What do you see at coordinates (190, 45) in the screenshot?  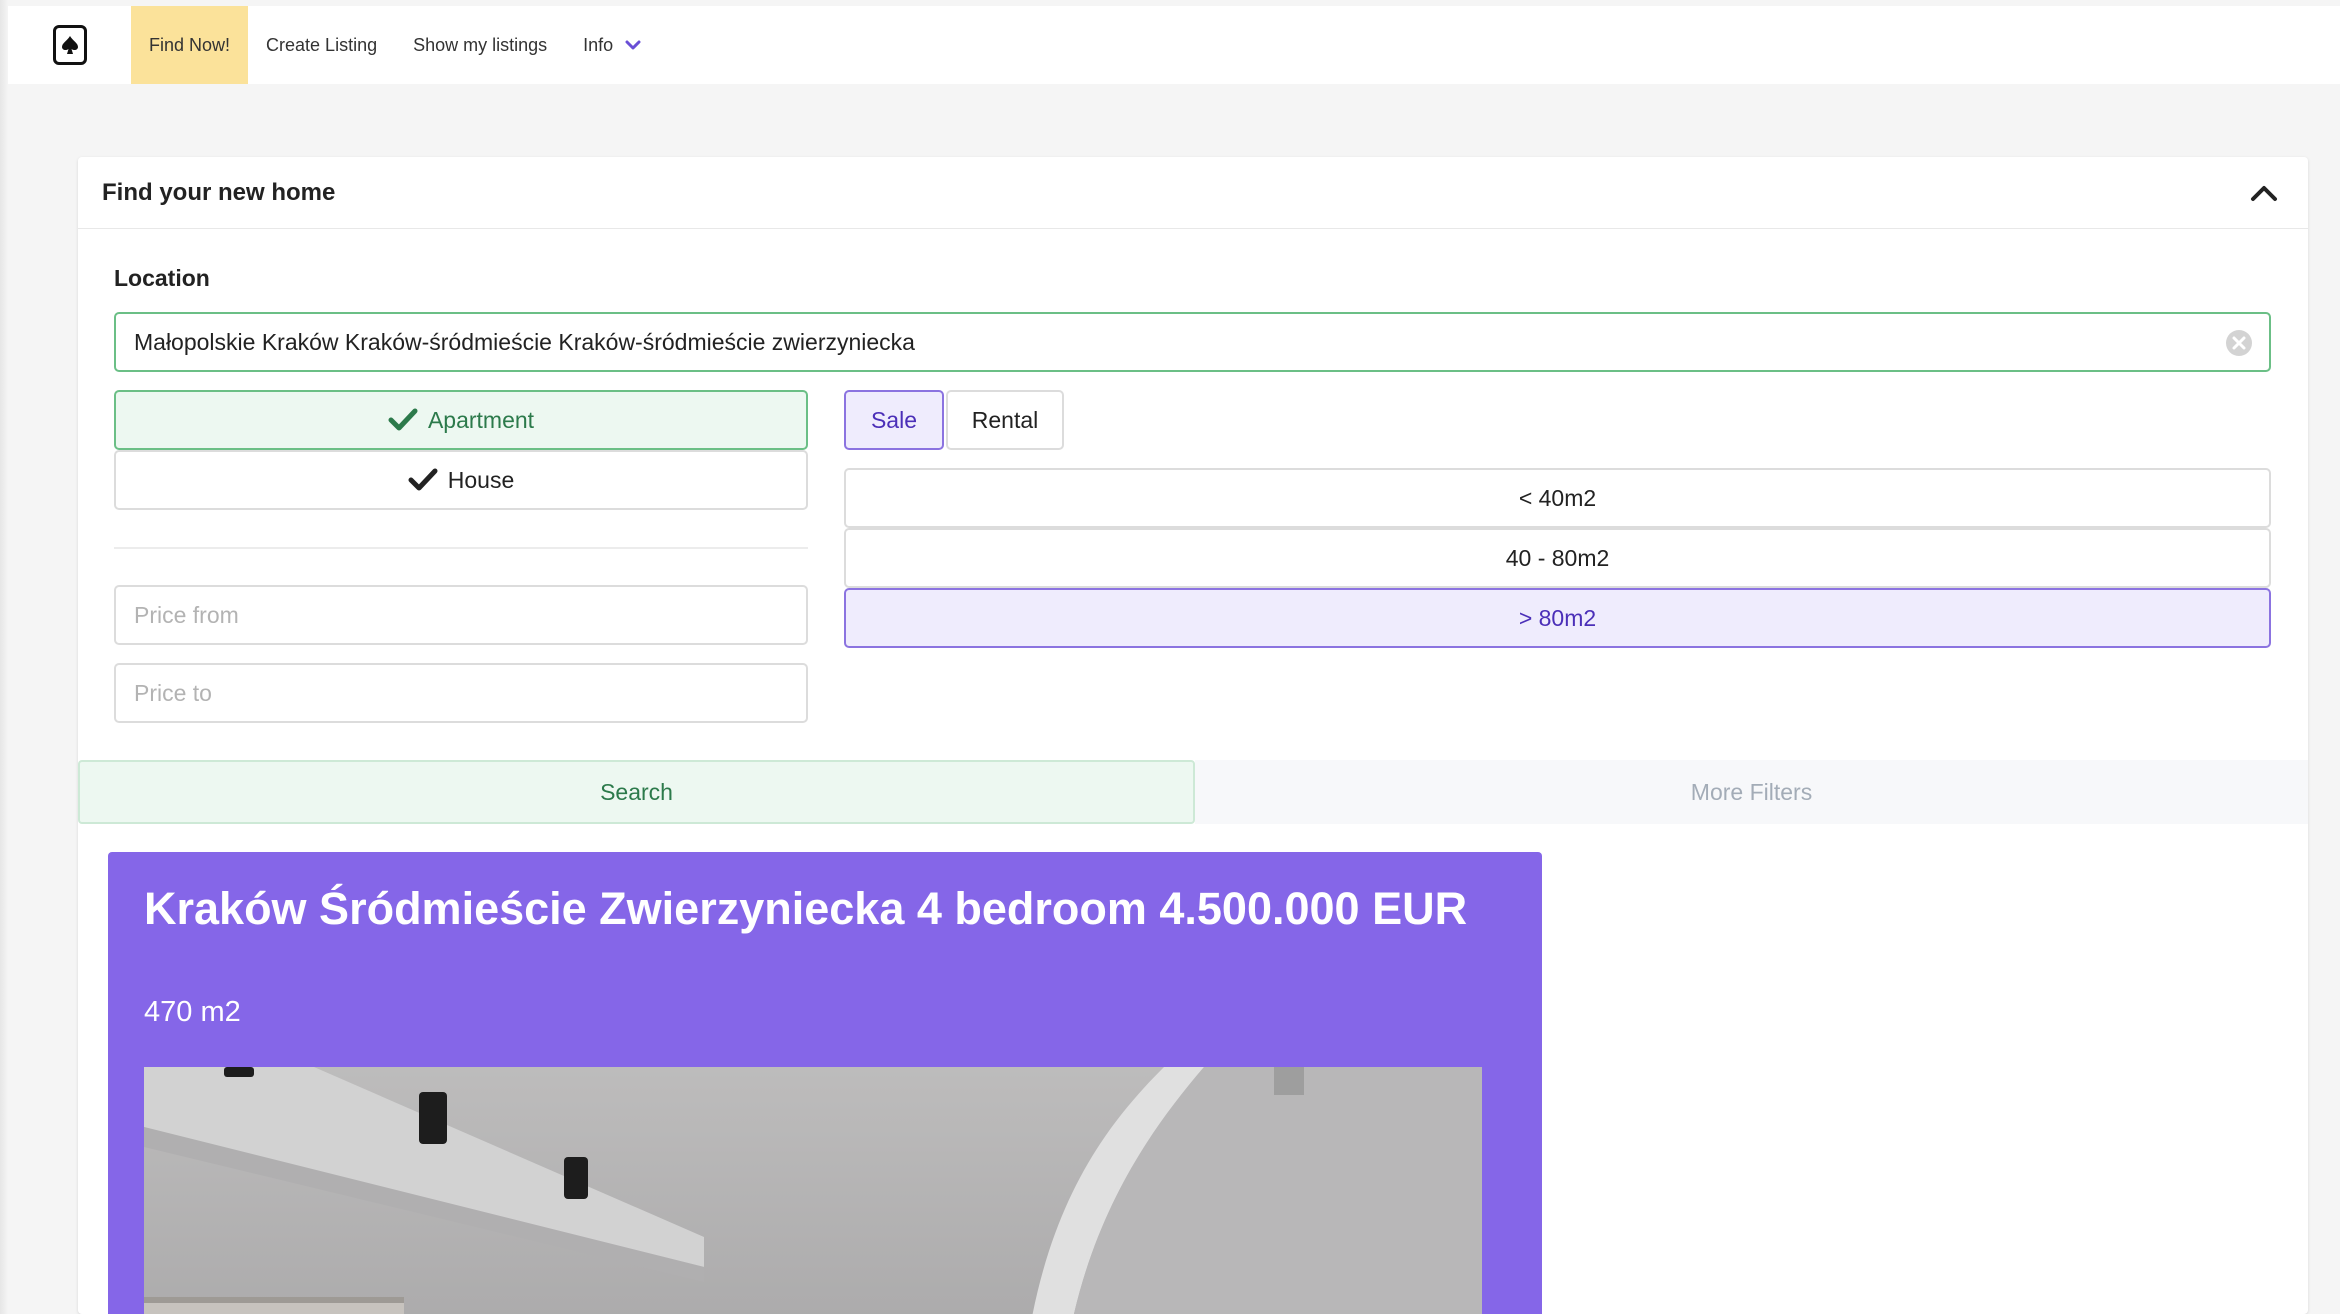 I see `nav-find-now: Find Now!` at bounding box center [190, 45].